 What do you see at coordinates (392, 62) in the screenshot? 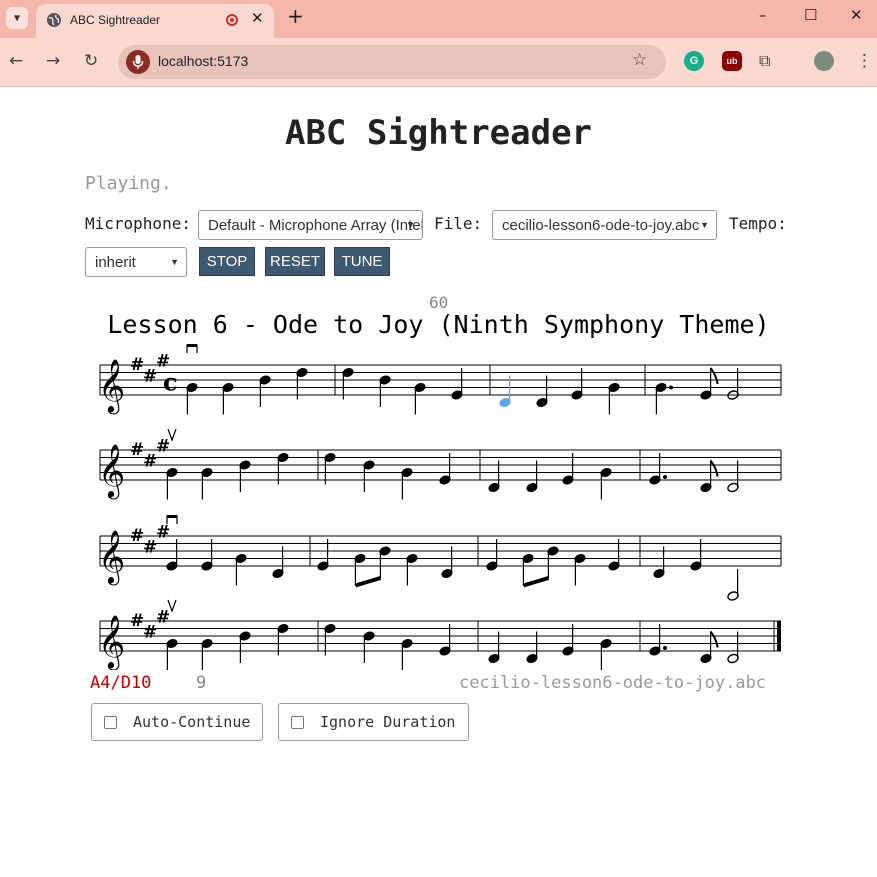
I see `address-bar: localhost:5173 ☆` at bounding box center [392, 62].